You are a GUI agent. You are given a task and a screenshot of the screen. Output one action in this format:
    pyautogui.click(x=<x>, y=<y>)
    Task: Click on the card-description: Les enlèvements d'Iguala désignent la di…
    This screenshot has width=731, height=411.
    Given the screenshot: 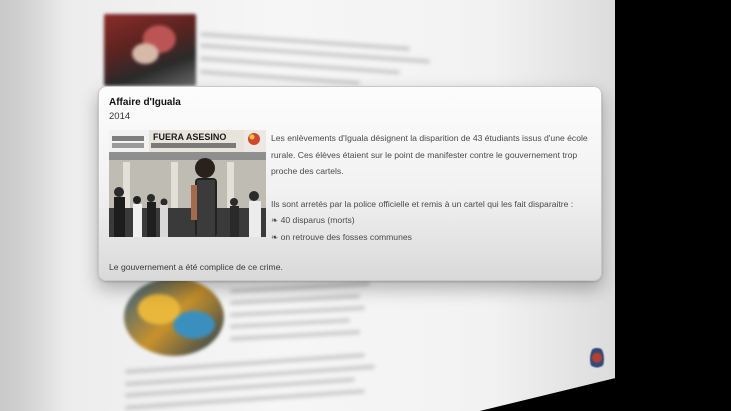 What is the action you would take?
    pyautogui.click(x=430, y=187)
    